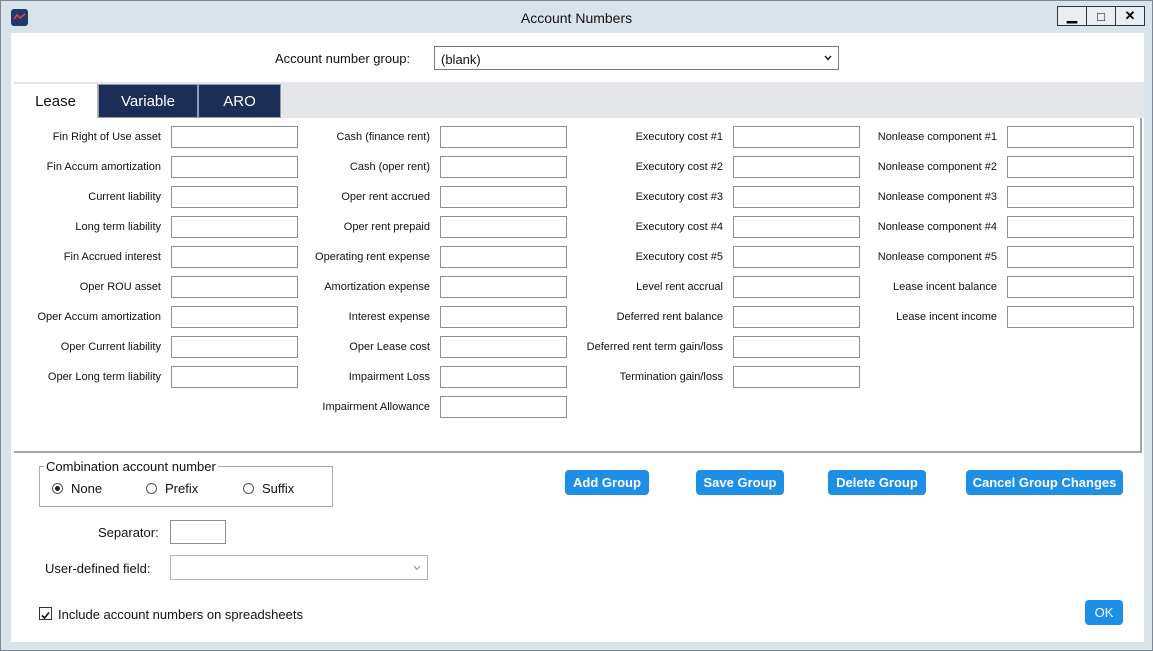 This screenshot has height=651, width=1153. I want to click on field-label-col1-1: Fin Accum amortization, so click(103, 167).